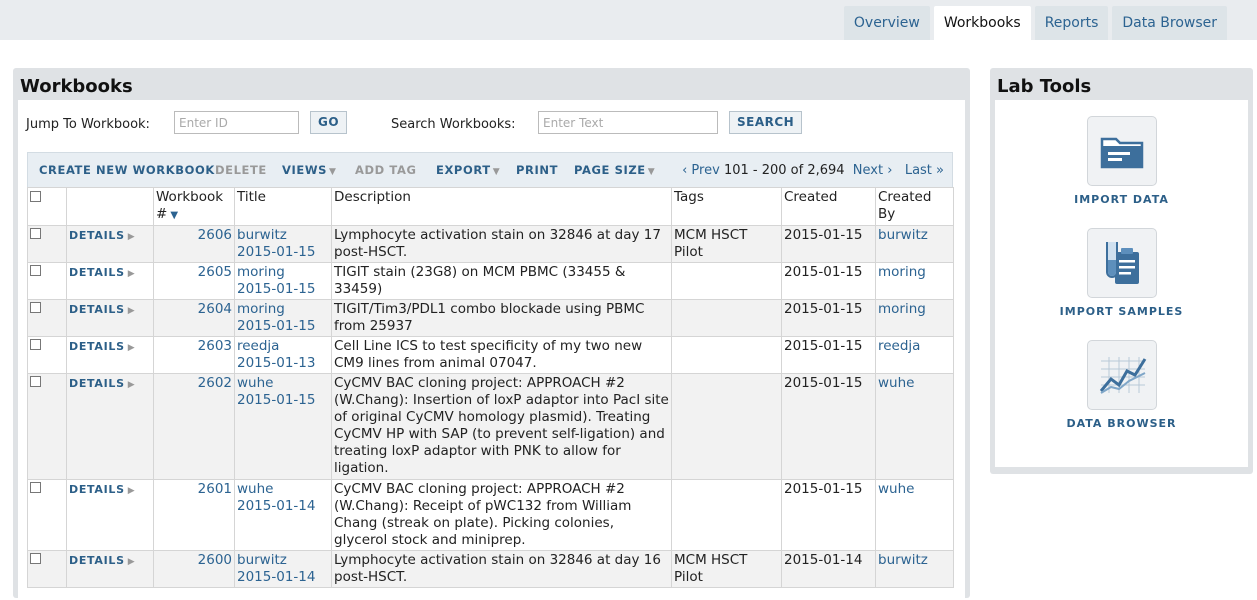 This screenshot has height=600, width=1257. Describe the element at coordinates (1071, 23) in the screenshot. I see `tab-reports: Reports` at that location.